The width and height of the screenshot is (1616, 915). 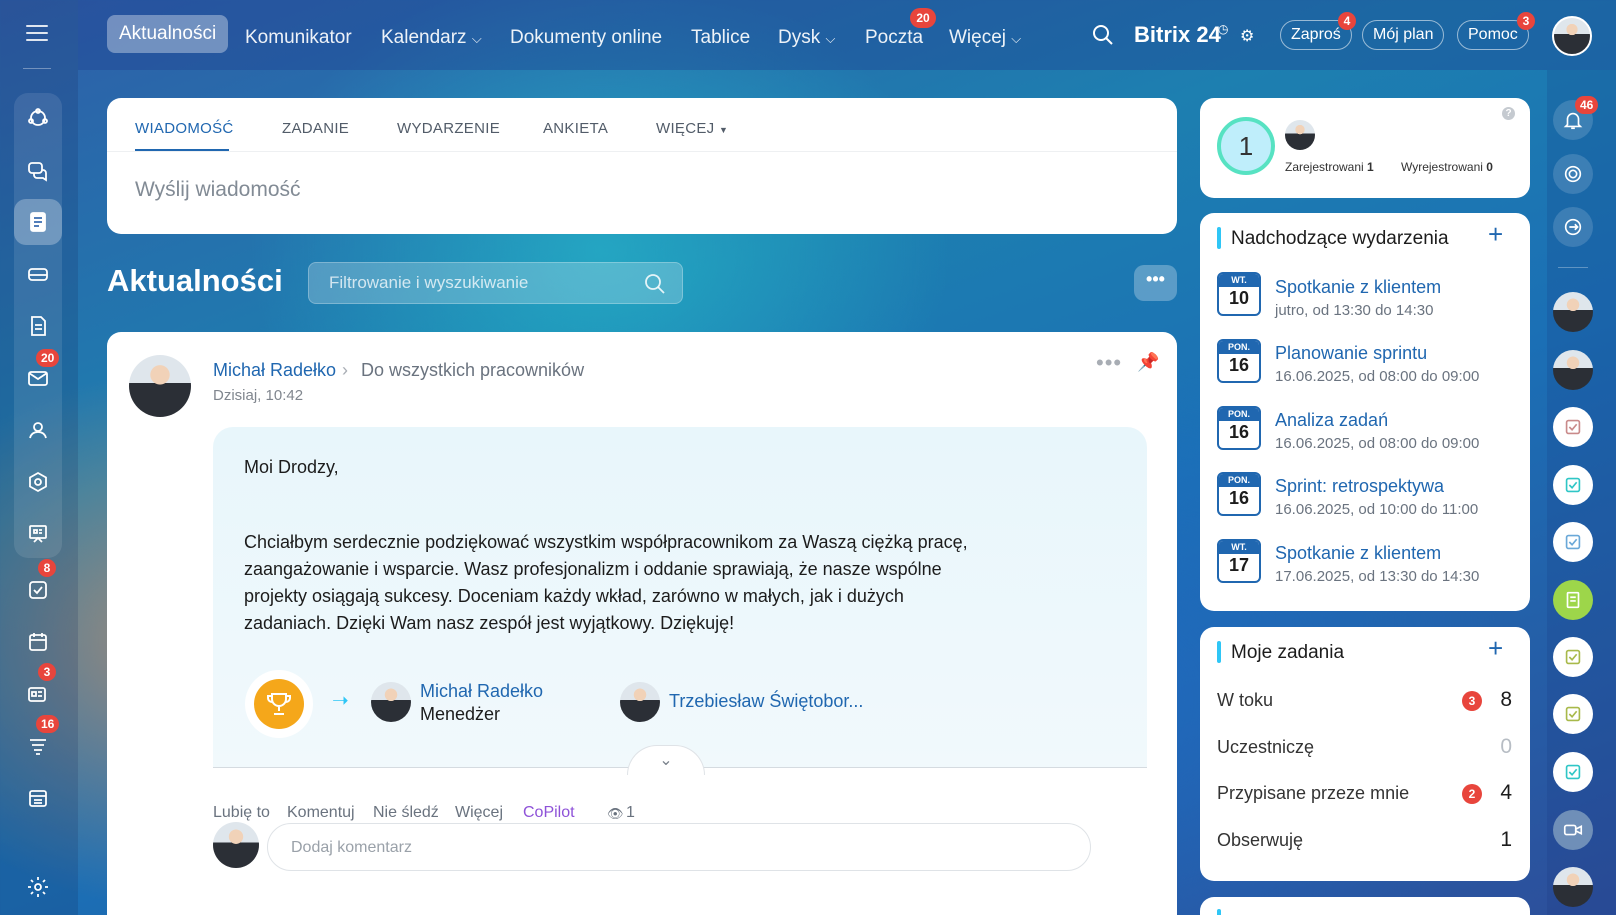 I want to click on sliders-icon: ⚙, so click(x=1247, y=36).